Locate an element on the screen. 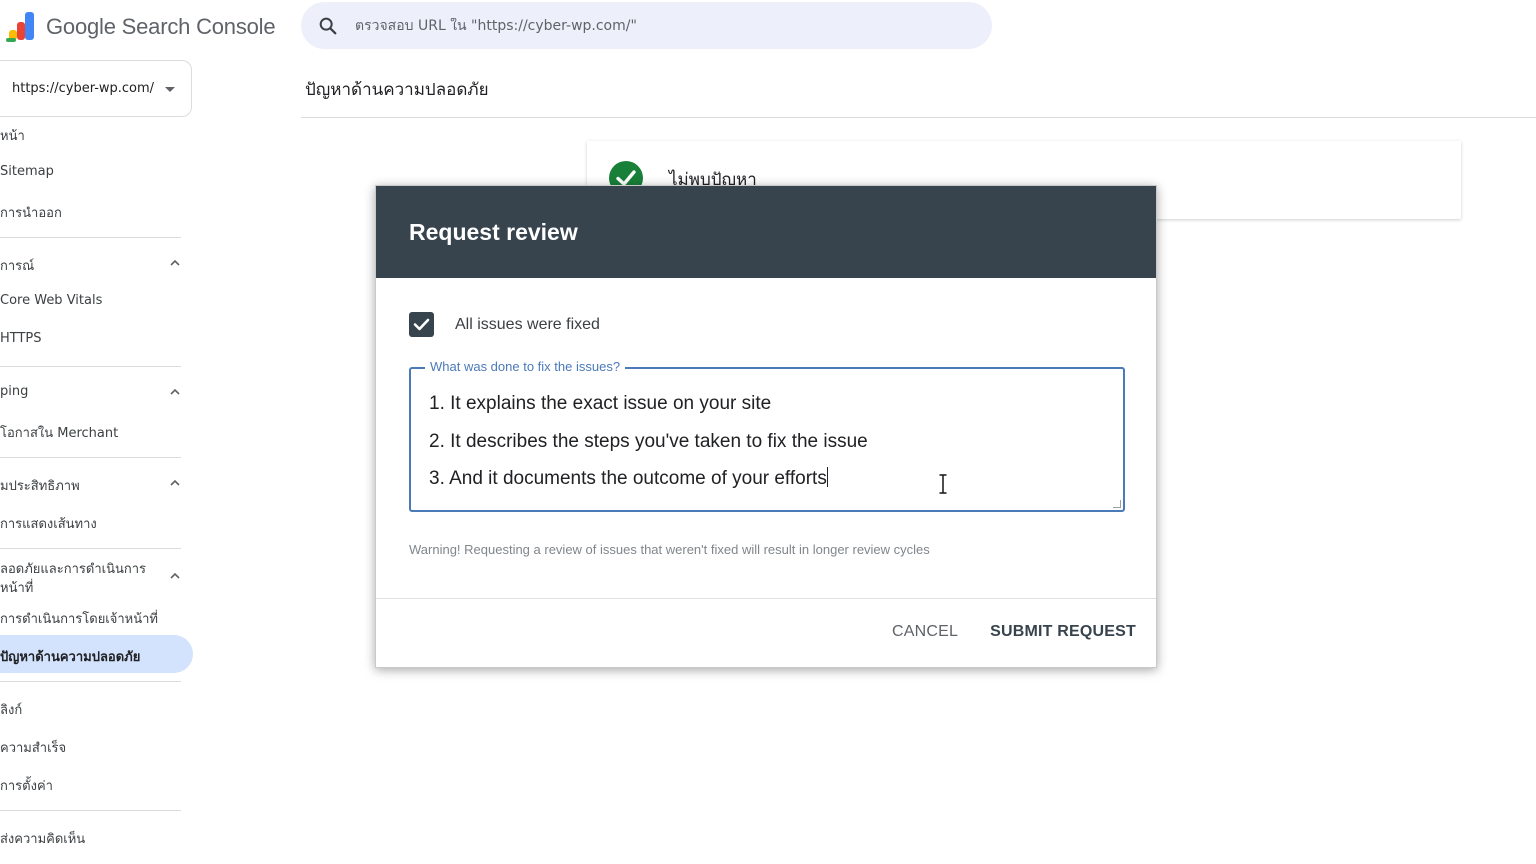 The image size is (1536, 864). sidebar-item-sitemaps: Sitemap is located at coordinates (27, 171).